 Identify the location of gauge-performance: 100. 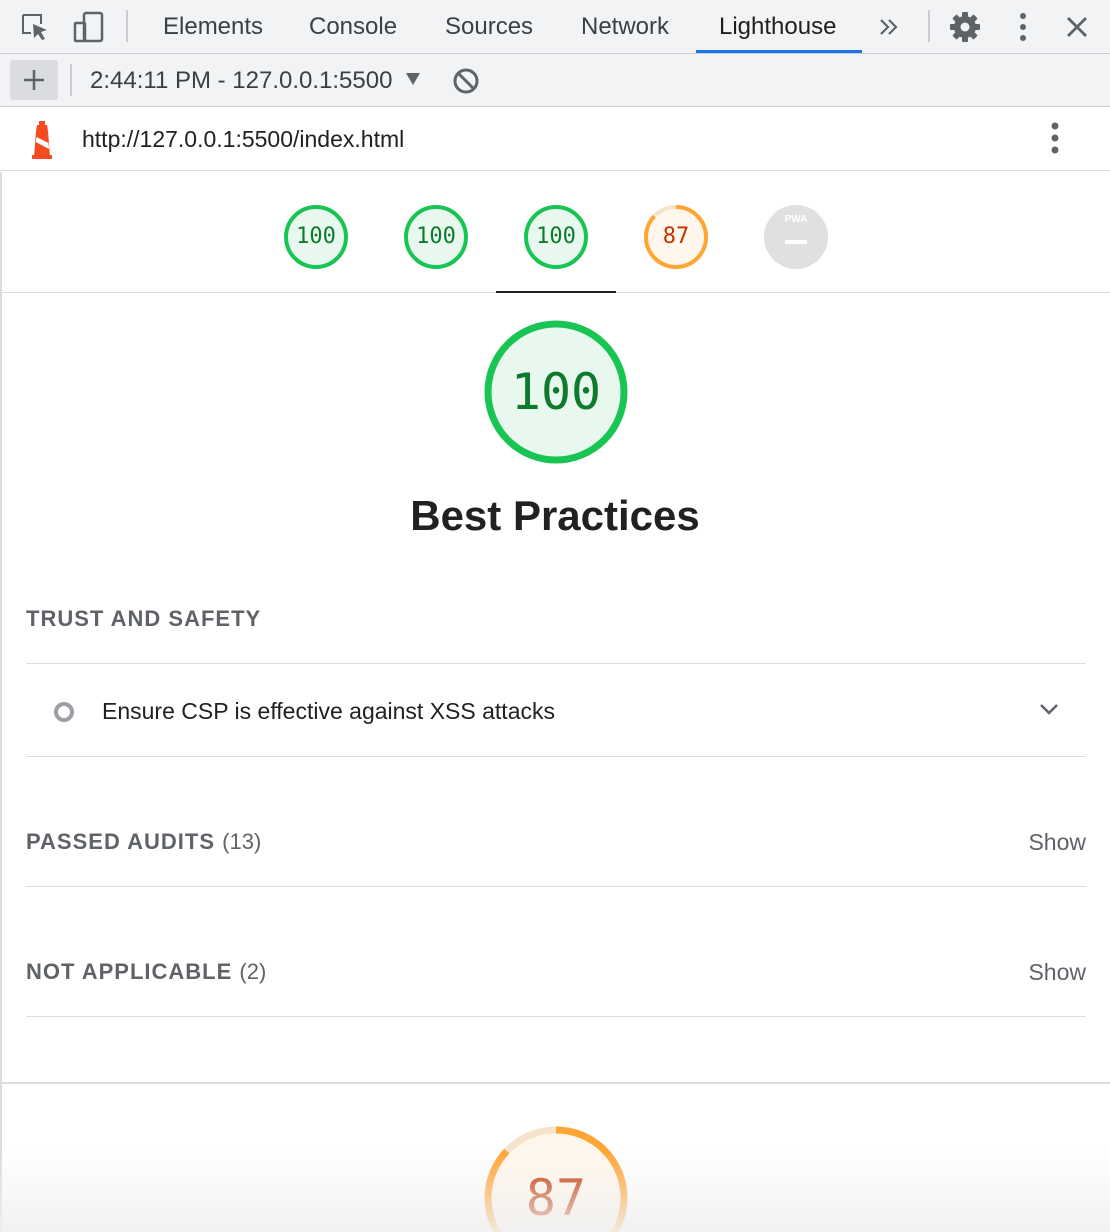
(316, 237).